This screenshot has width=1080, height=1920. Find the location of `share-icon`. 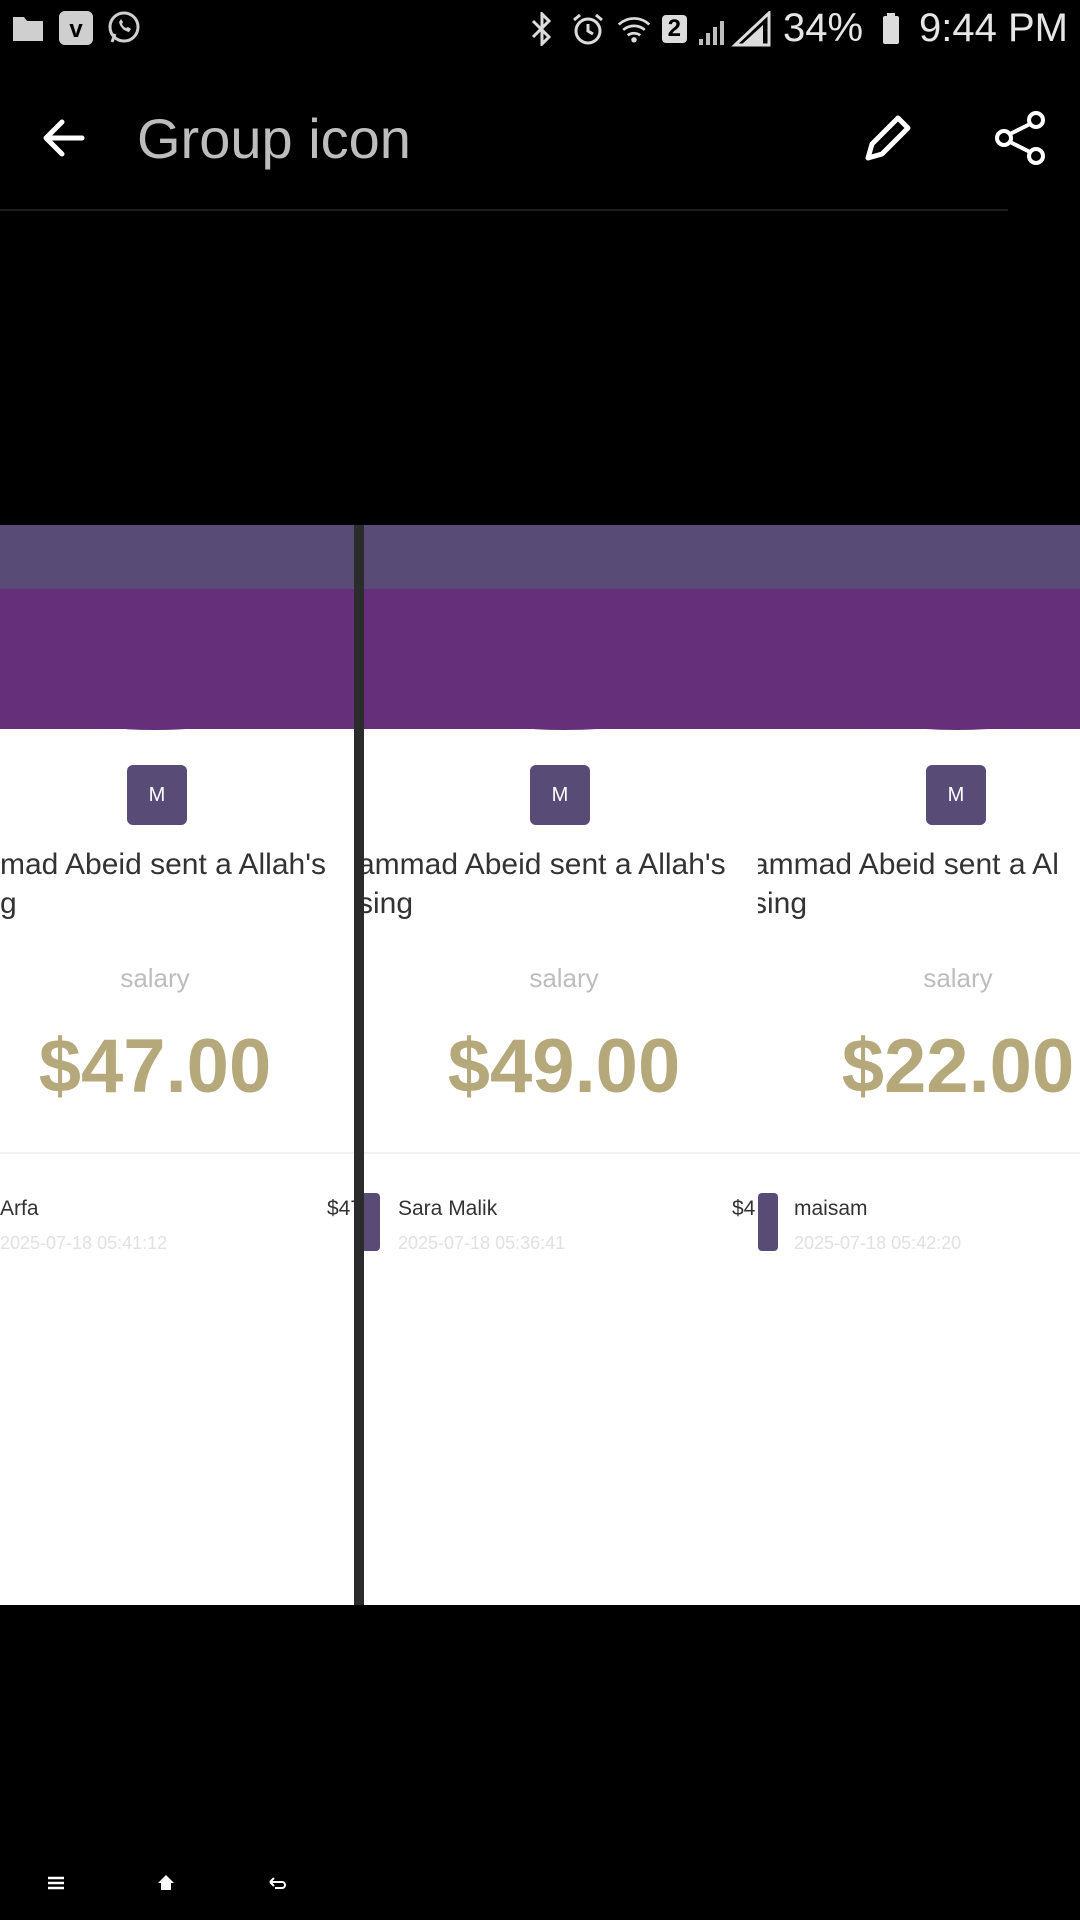

share-icon is located at coordinates (1020, 138).